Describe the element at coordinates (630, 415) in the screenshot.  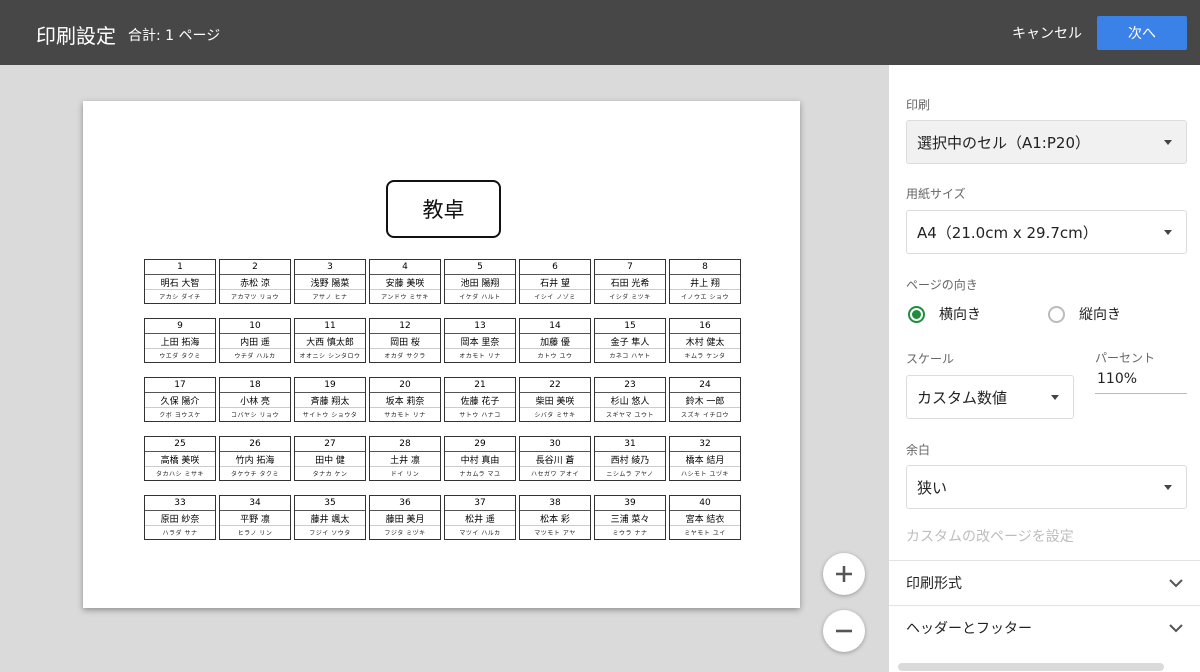
I see `student-kana: スギヤマ ユウト` at that location.